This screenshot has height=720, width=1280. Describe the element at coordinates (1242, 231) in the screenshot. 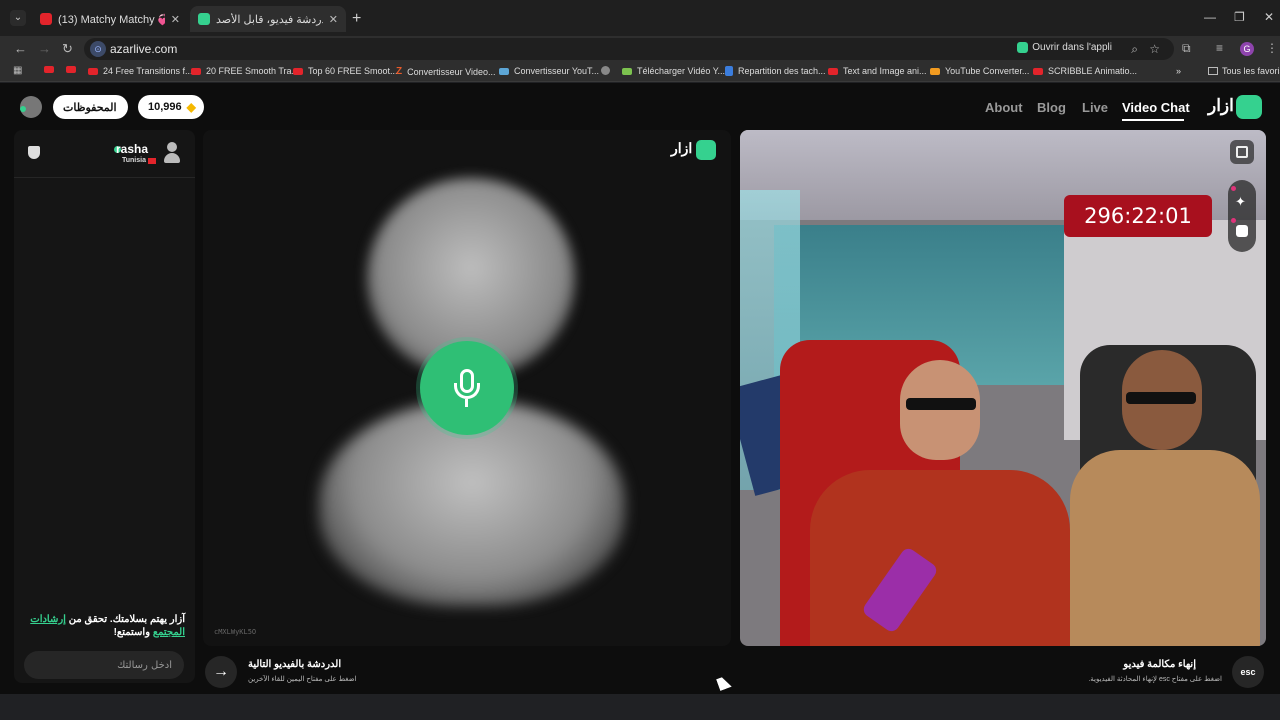

I see `face-filter-icon` at that location.